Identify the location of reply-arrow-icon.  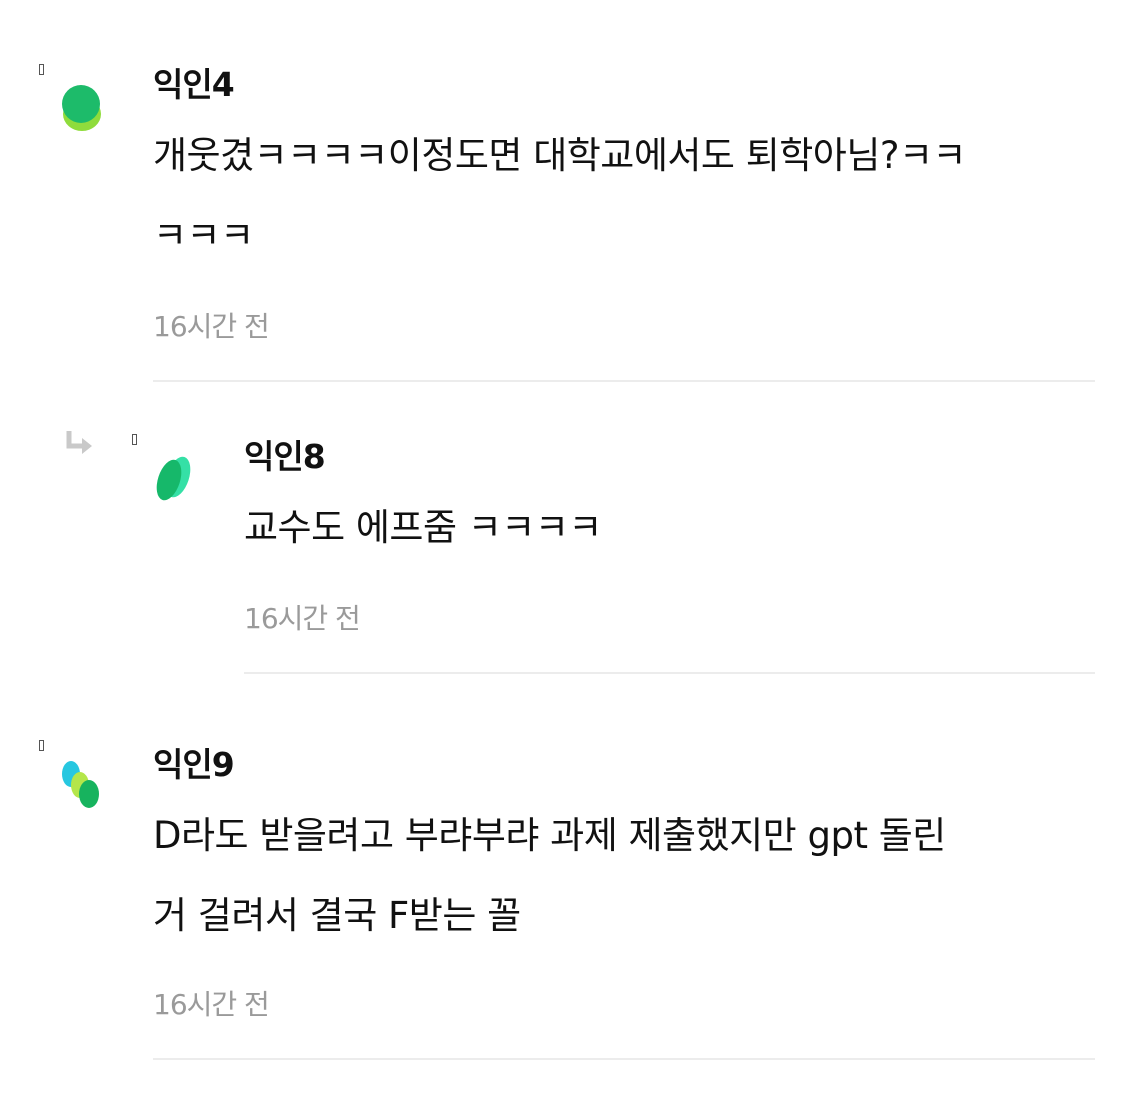
(79, 442).